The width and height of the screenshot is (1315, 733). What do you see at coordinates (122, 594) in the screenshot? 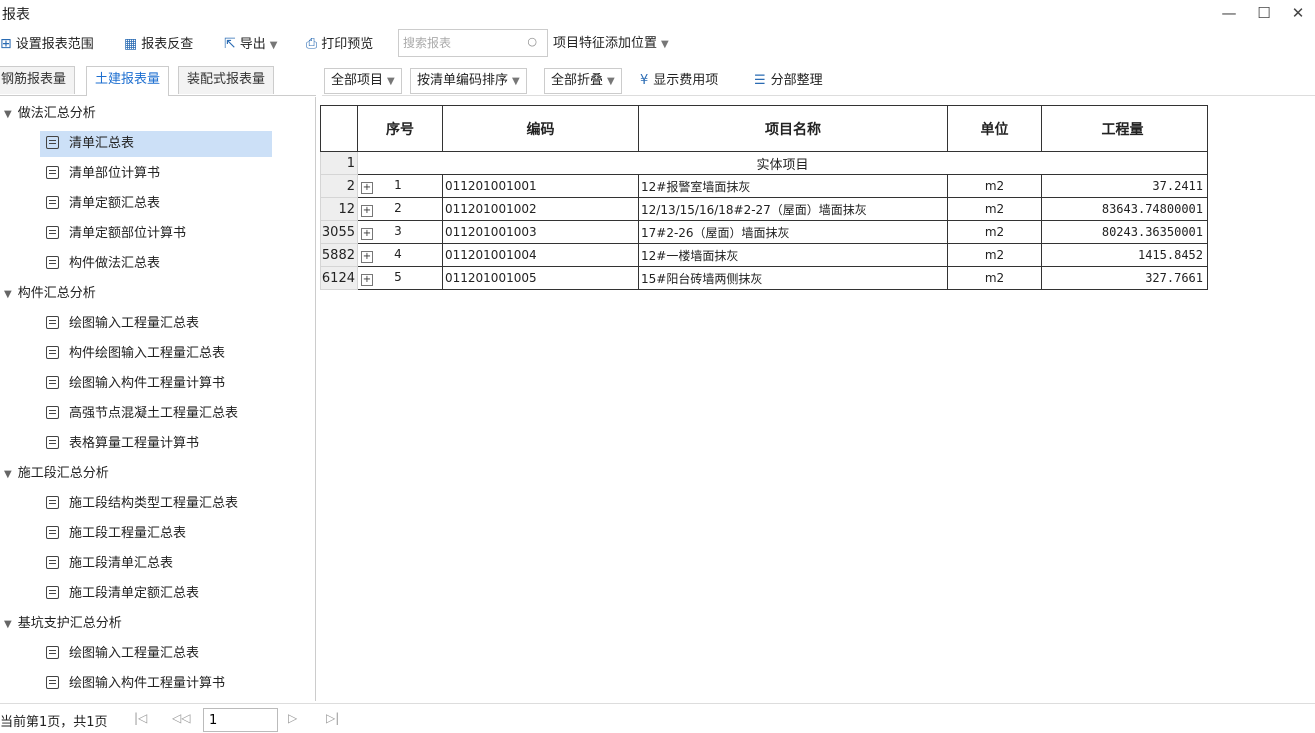
I see `tree-item: 施工段清单定额汇总表` at bounding box center [122, 594].